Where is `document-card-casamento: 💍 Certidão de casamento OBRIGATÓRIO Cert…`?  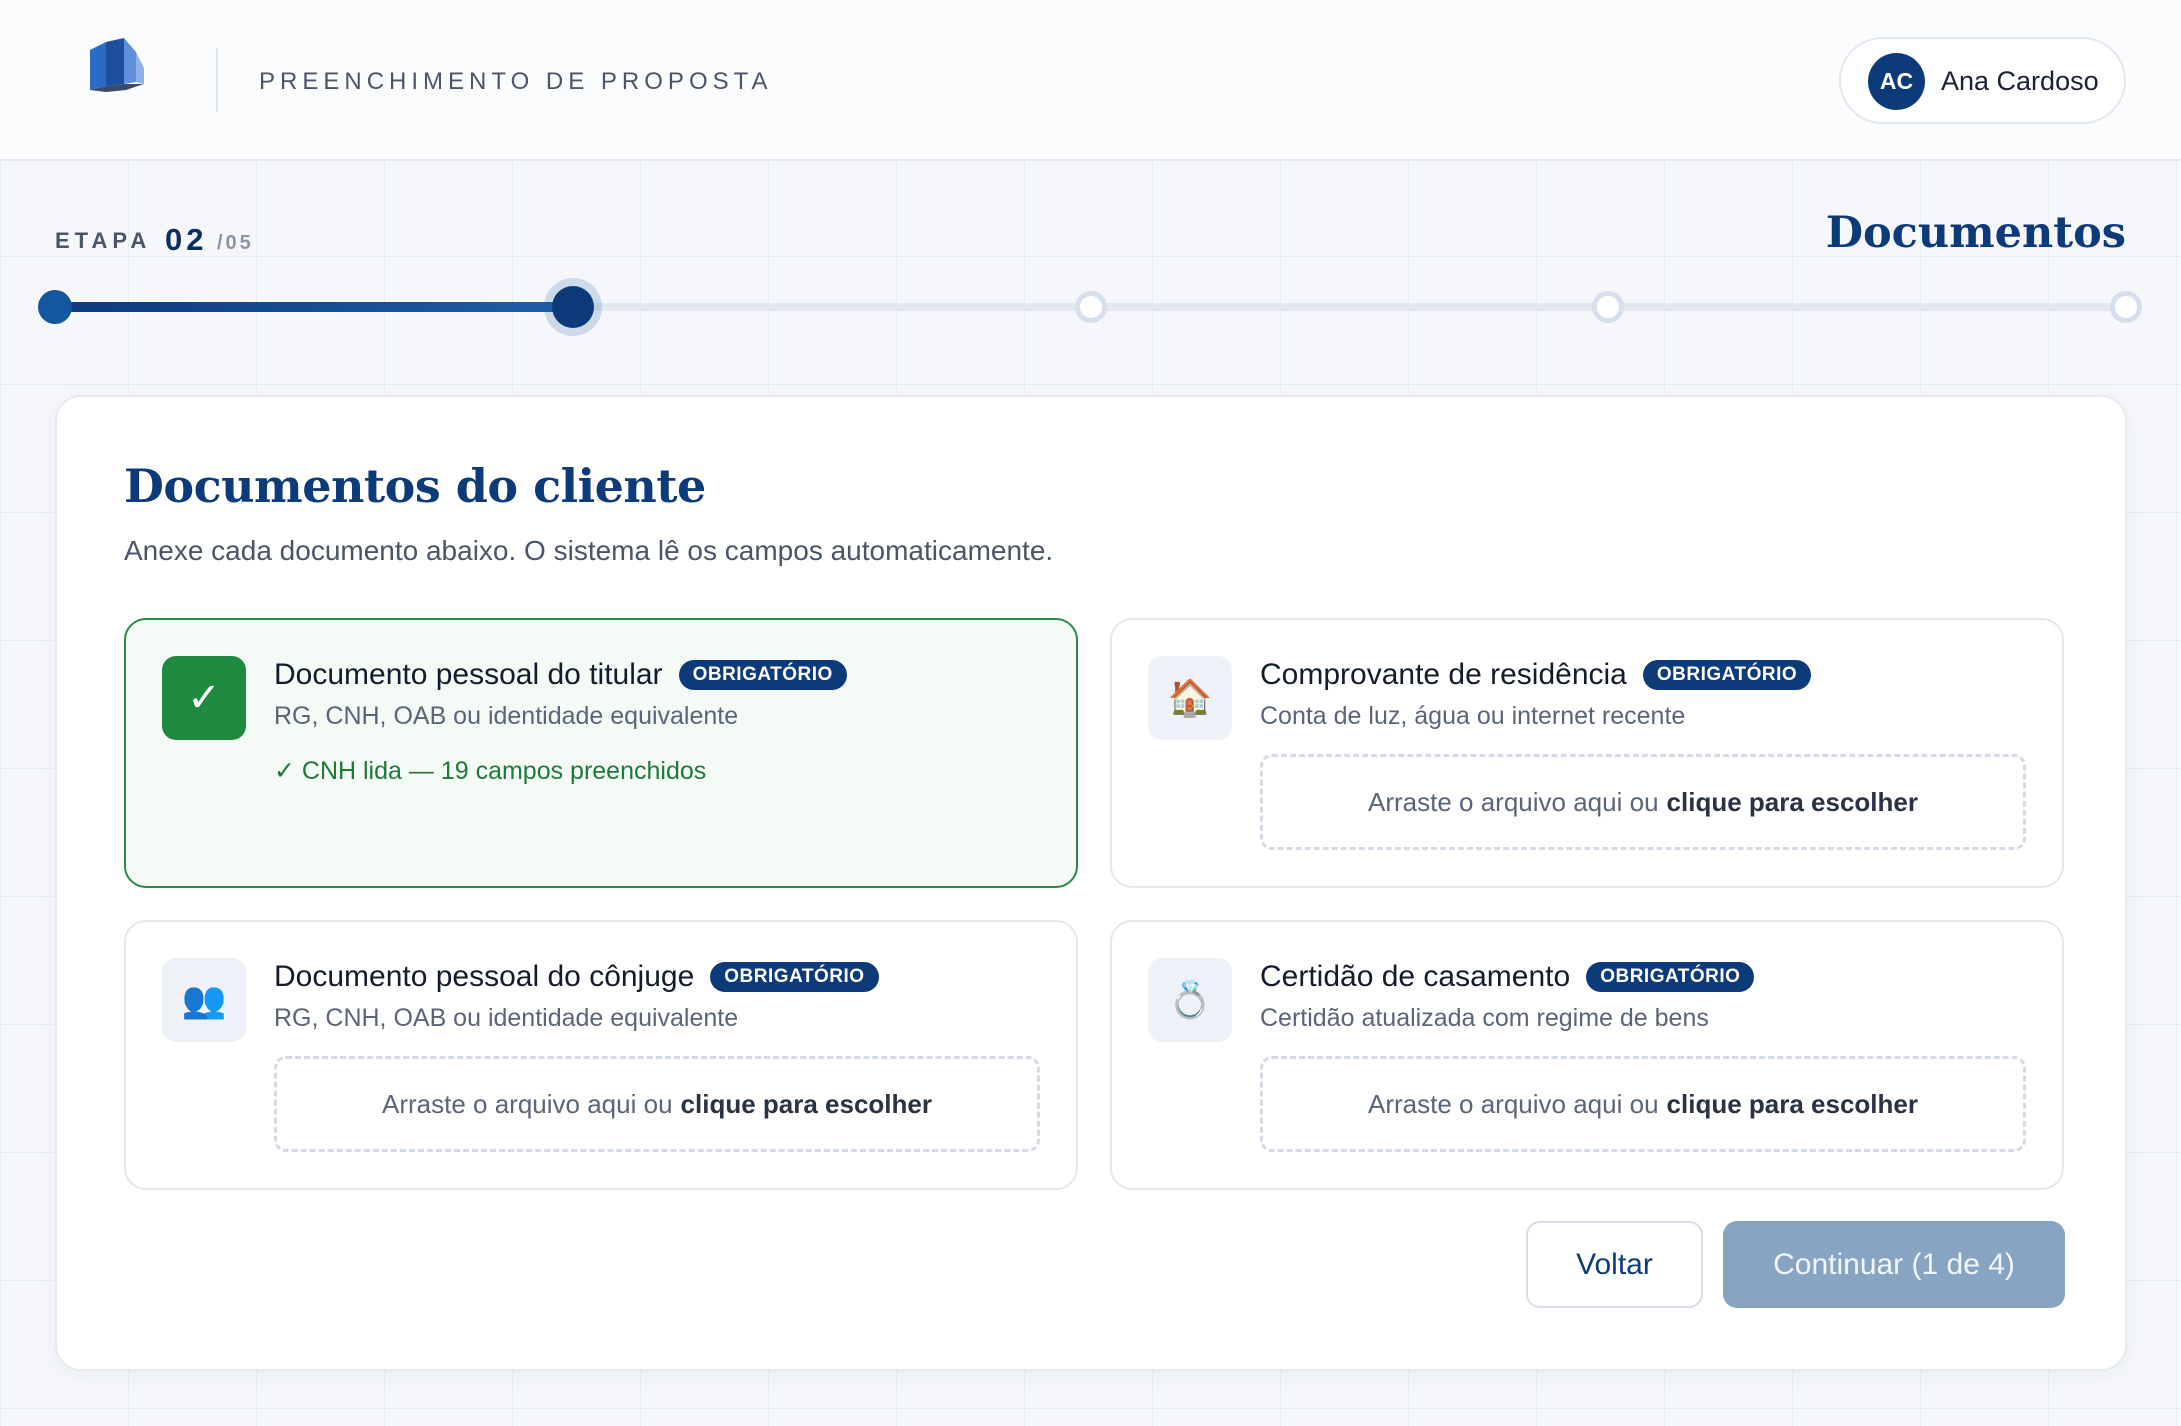
document-card-casamento: 💍 Certidão de casamento OBRIGATÓRIO Cert… is located at coordinates (1587, 1055).